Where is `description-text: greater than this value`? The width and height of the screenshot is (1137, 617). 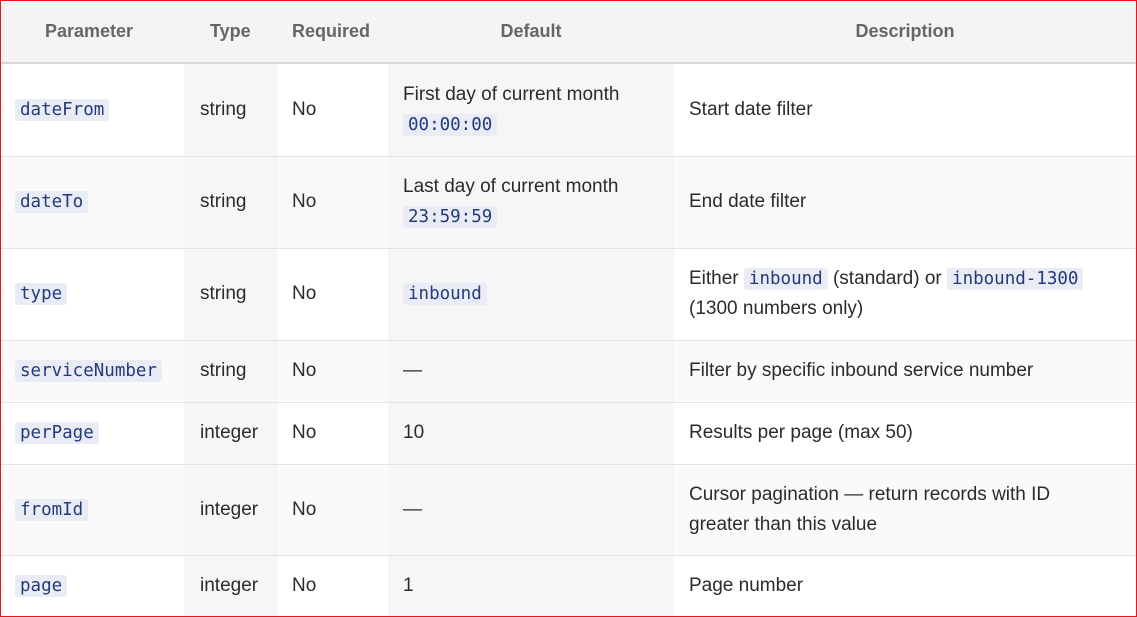 description-text: greater than this value is located at coordinates (783, 524).